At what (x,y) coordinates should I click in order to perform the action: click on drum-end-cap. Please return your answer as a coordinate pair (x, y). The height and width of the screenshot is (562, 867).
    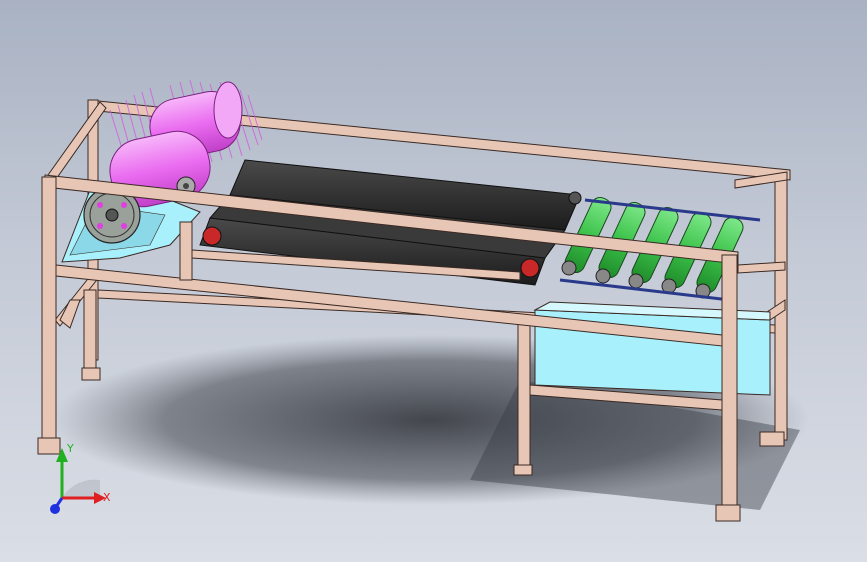
    Looking at the image, I should click on (228, 110).